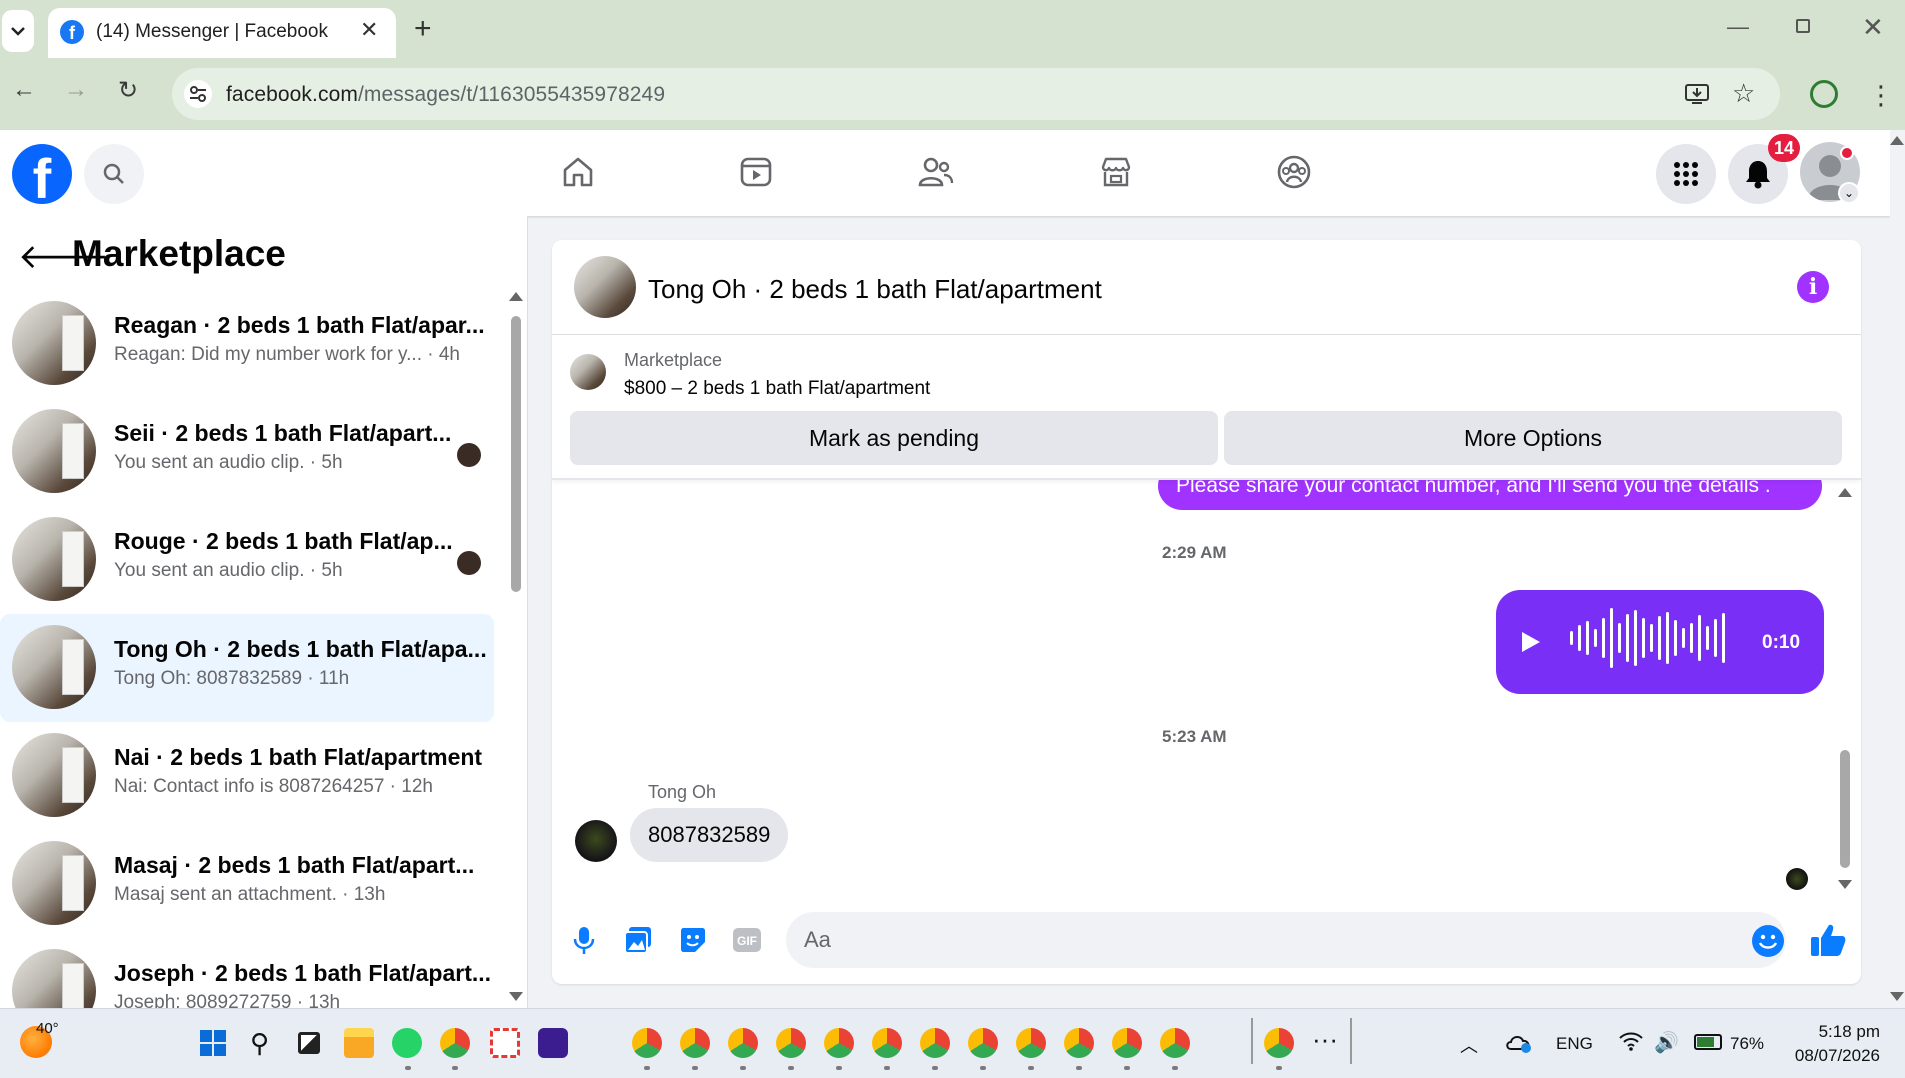 The height and width of the screenshot is (1078, 1905). What do you see at coordinates (1738, 27) in the screenshot?
I see `window-minimize-button: —` at bounding box center [1738, 27].